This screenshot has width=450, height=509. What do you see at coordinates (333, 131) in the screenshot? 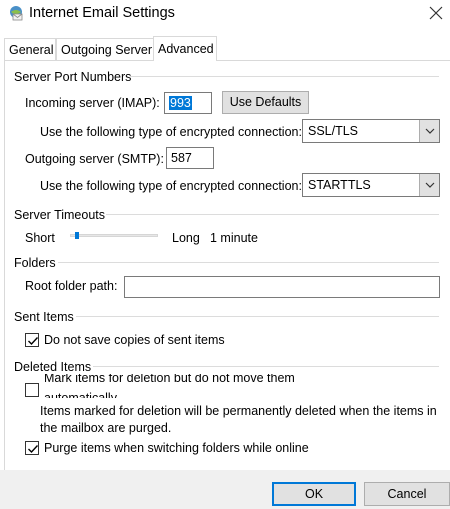
I see `incoming-encryption-value: SSL/TLS` at bounding box center [333, 131].